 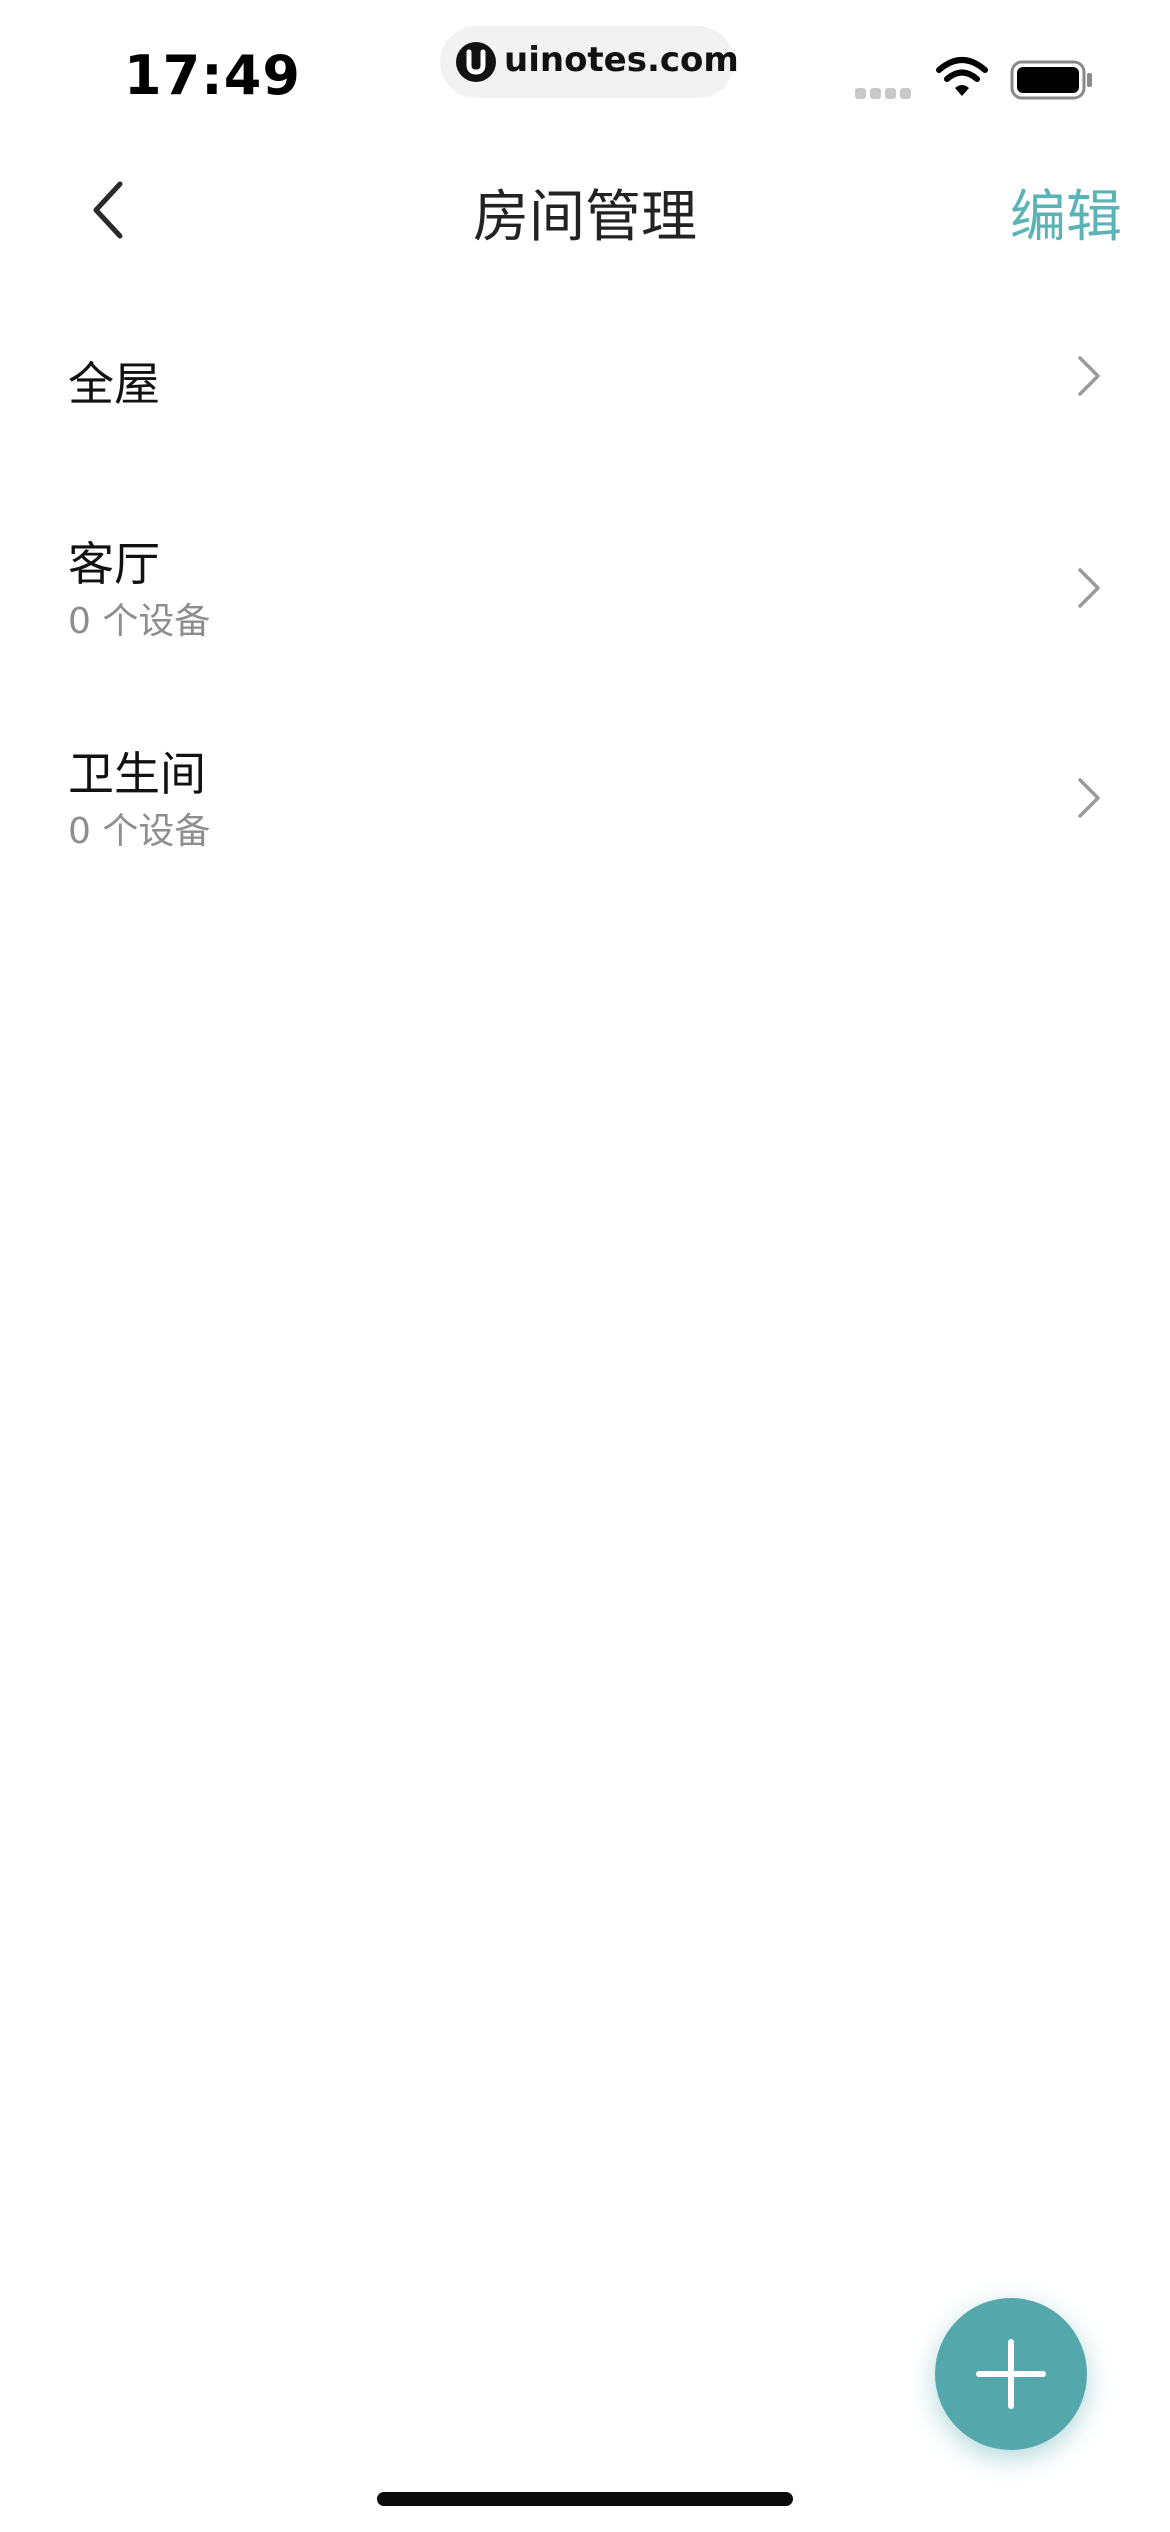 I want to click on room-name: 全屋, so click(x=114, y=384).